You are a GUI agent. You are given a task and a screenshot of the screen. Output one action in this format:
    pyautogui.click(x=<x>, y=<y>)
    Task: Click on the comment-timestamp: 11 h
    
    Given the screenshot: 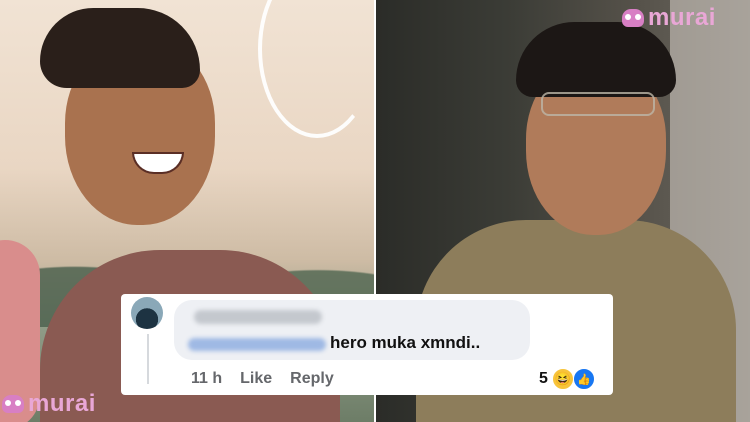 What is the action you would take?
    pyautogui.click(x=206, y=379)
    